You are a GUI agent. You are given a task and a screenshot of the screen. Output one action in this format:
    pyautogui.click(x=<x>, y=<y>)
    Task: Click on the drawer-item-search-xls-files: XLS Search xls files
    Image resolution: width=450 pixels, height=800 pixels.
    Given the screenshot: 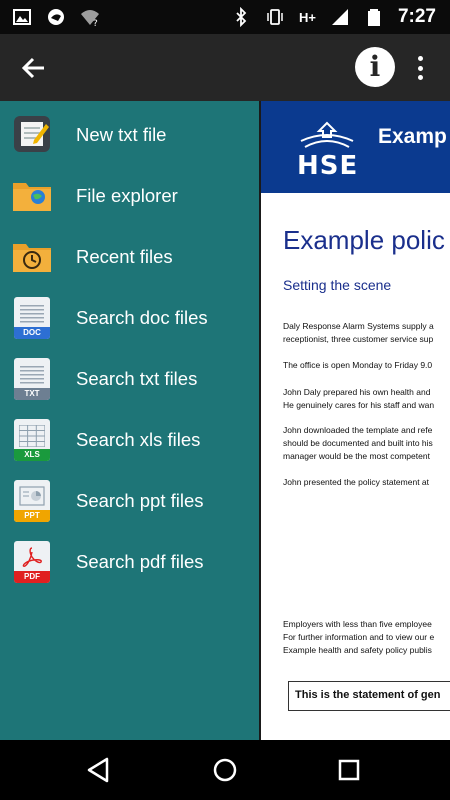 What is the action you would take?
    pyautogui.click(x=129, y=439)
    